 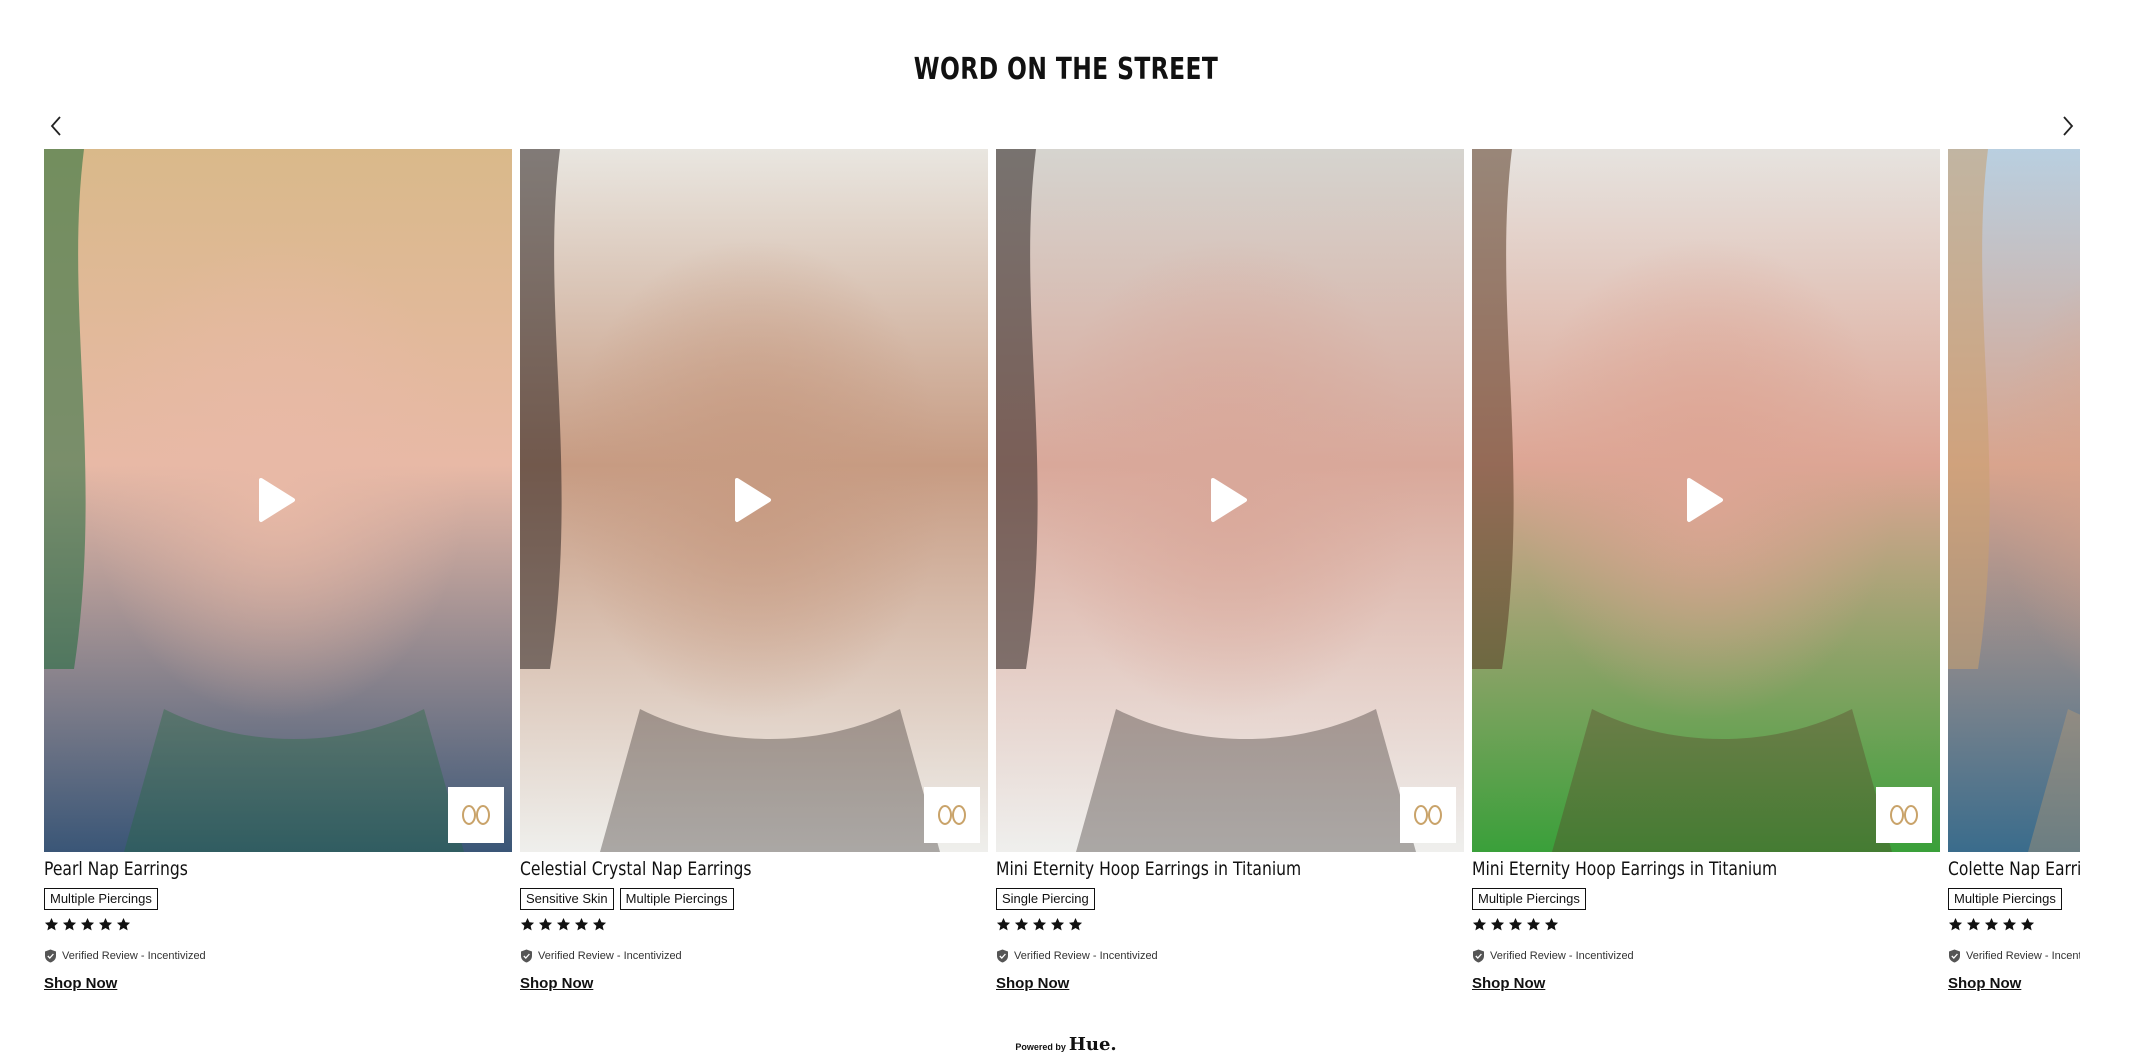 I want to click on chevron-left-icon, so click(x=55, y=126).